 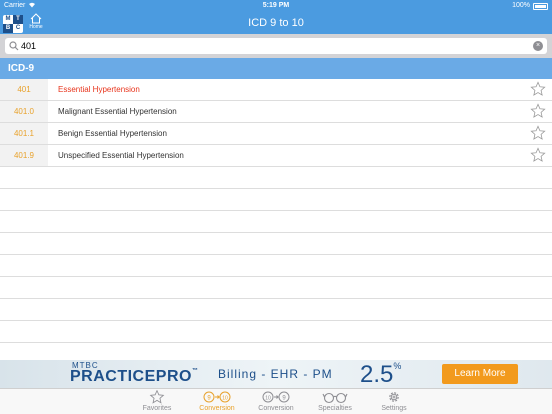 I want to click on tab-conversion-icd10-to-icd9: 10 9 Conversion, so click(x=276, y=402).